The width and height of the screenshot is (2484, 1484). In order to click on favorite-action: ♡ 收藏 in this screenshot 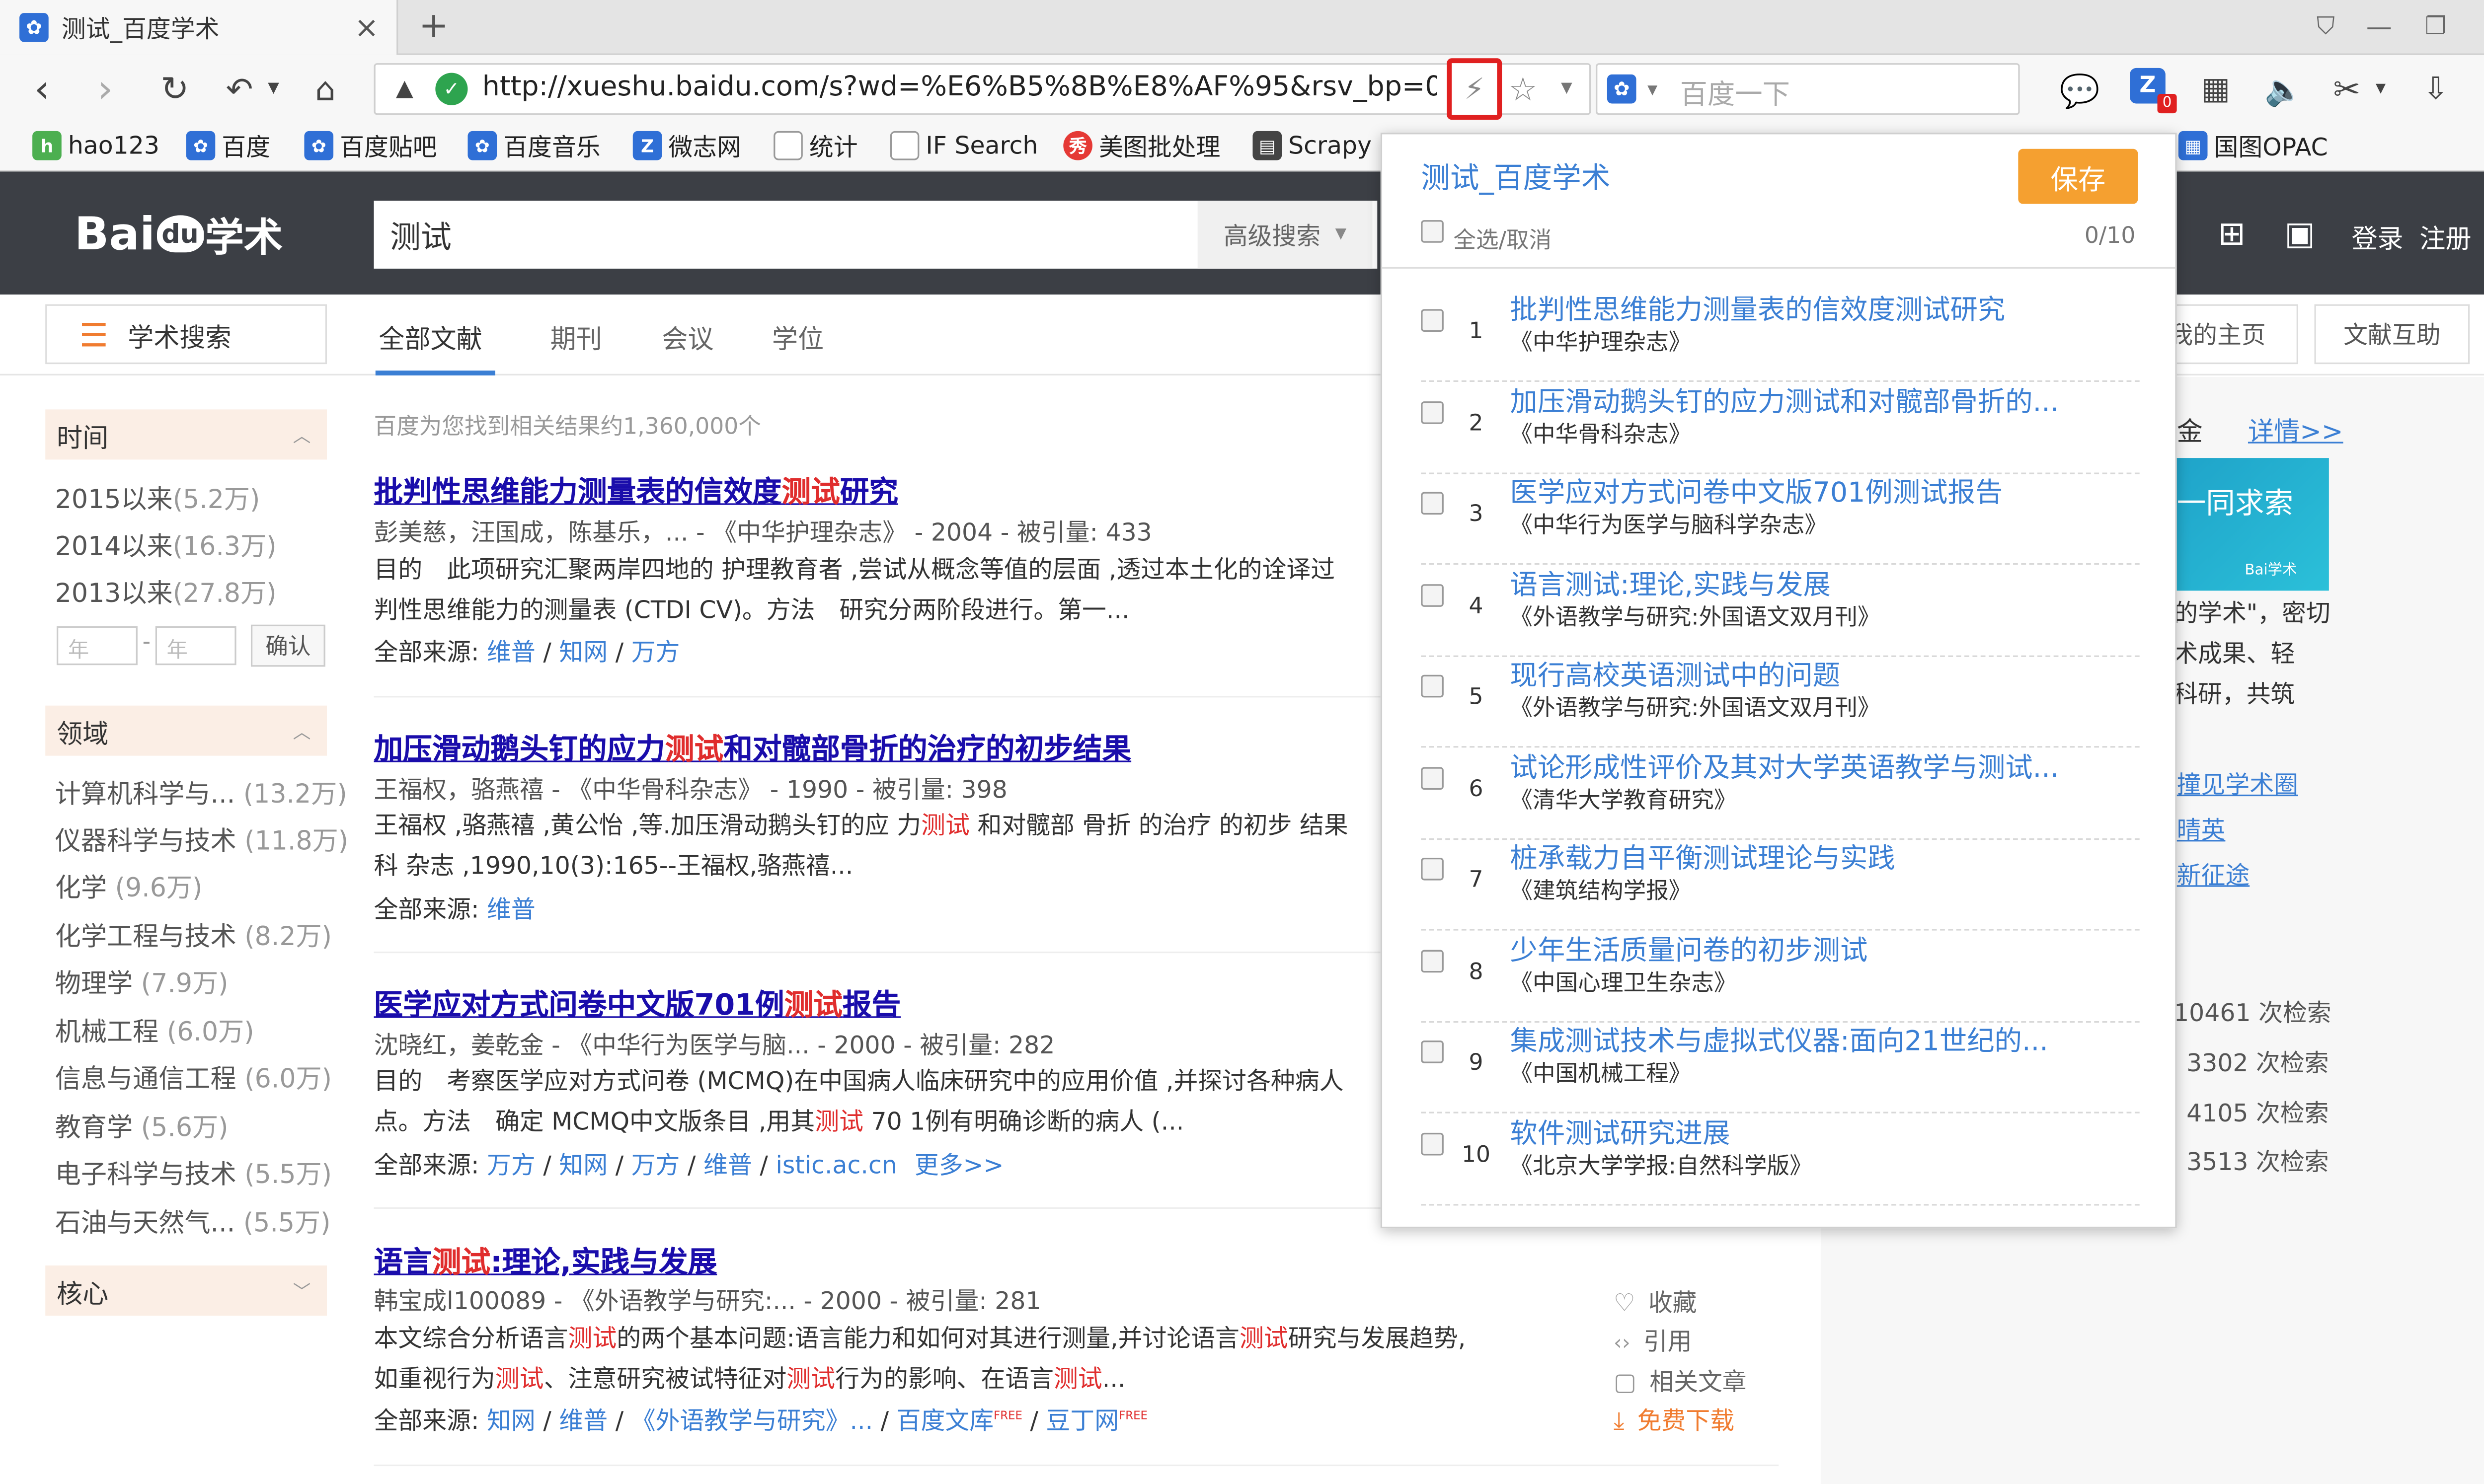, I will do `click(1656, 1302)`.